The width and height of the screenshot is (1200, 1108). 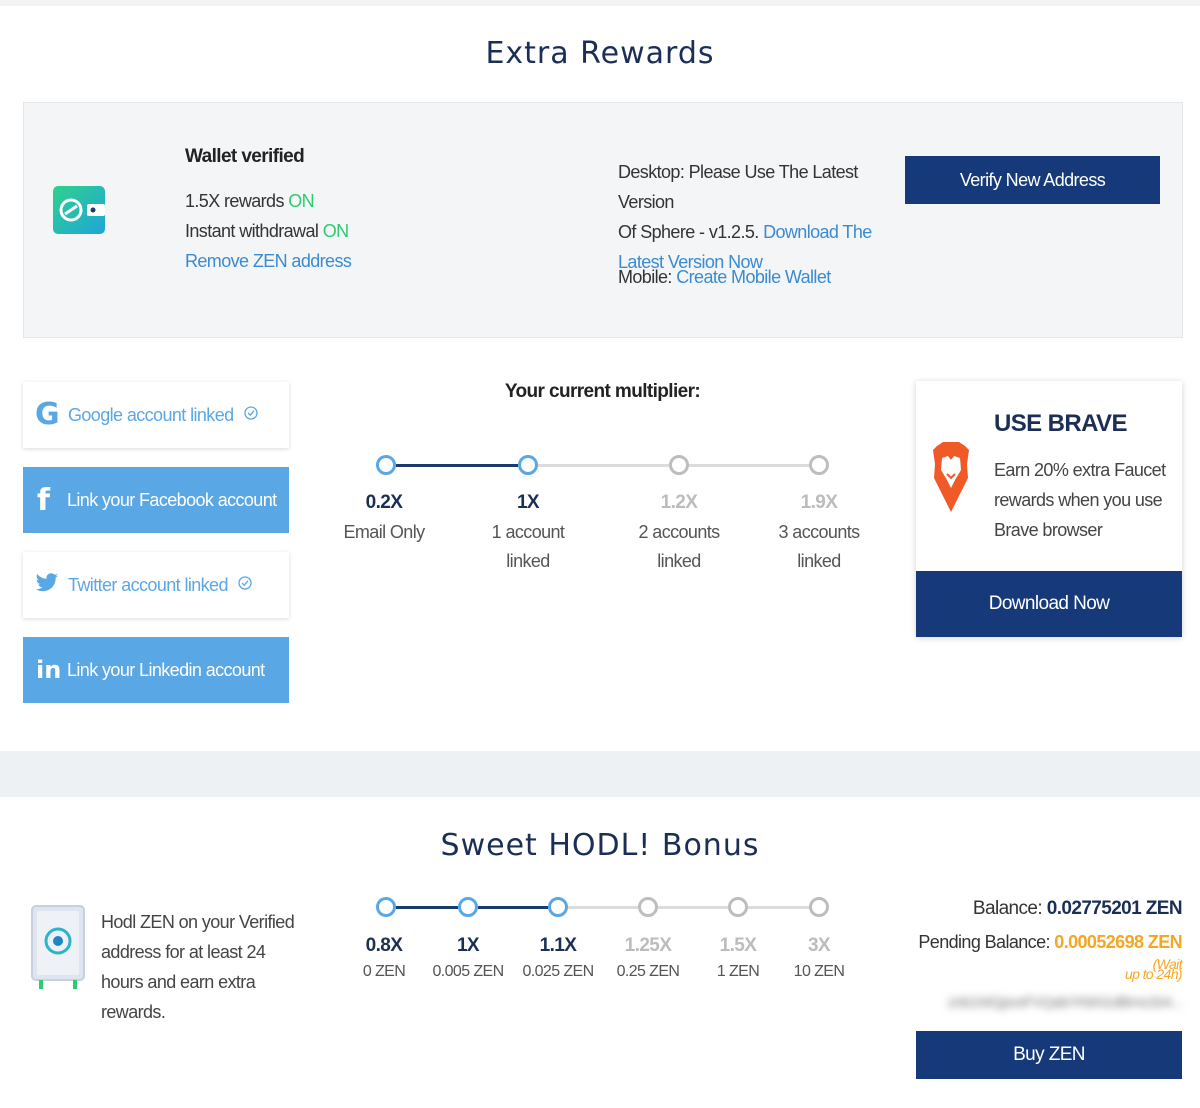 What do you see at coordinates (234, 201) in the screenshot?
I see `rewards-label: 1.5X rewards` at bounding box center [234, 201].